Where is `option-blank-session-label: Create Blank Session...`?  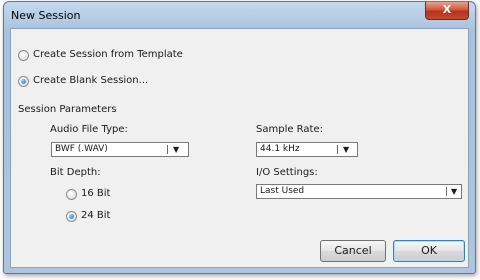 option-blank-session-label: Create Blank Session... is located at coordinates (90, 80).